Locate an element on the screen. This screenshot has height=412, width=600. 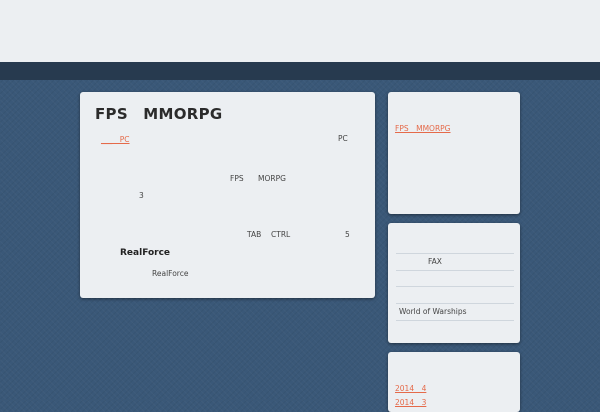
post-text-fps: FPS is located at coordinates (237, 178).